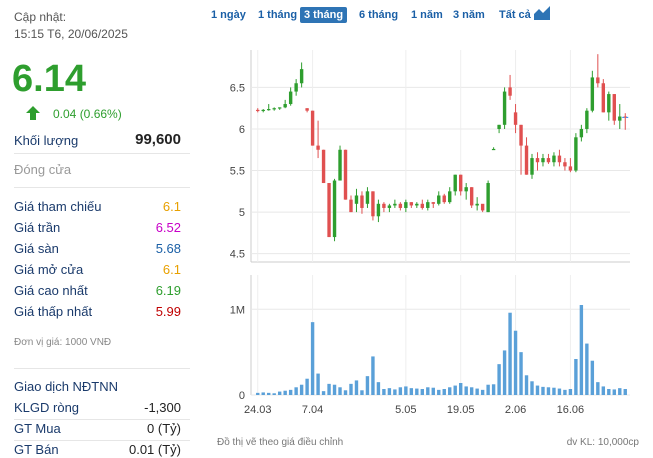 Image resolution: width=653 pixels, height=458 pixels. Describe the element at coordinates (228, 15) in the screenshot. I see `tab-period: 1 ngày` at that location.